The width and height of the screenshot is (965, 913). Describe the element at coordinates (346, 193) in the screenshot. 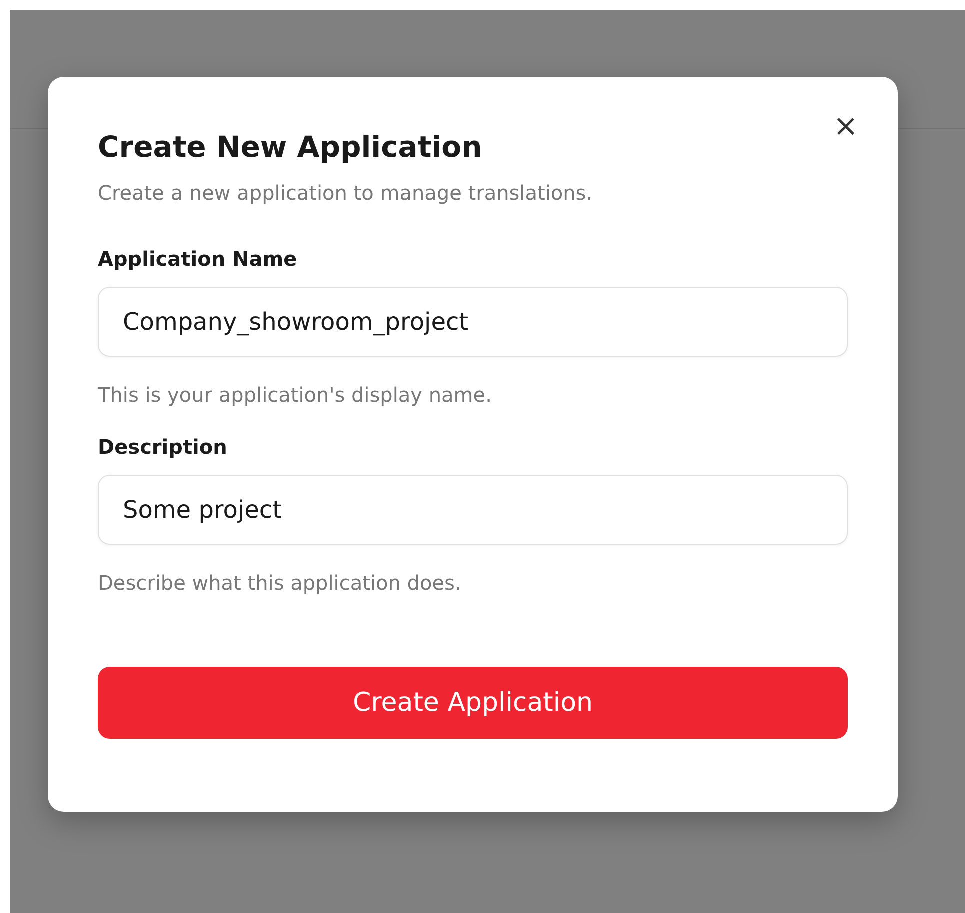

I see `dialog-subtitle: Create a new application to manage translations.` at that location.